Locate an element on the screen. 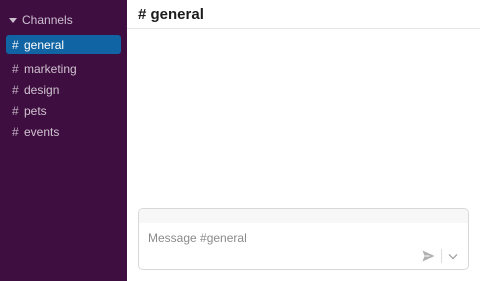 The width and height of the screenshot is (480, 281). sidebar-item-label: general is located at coordinates (44, 44).